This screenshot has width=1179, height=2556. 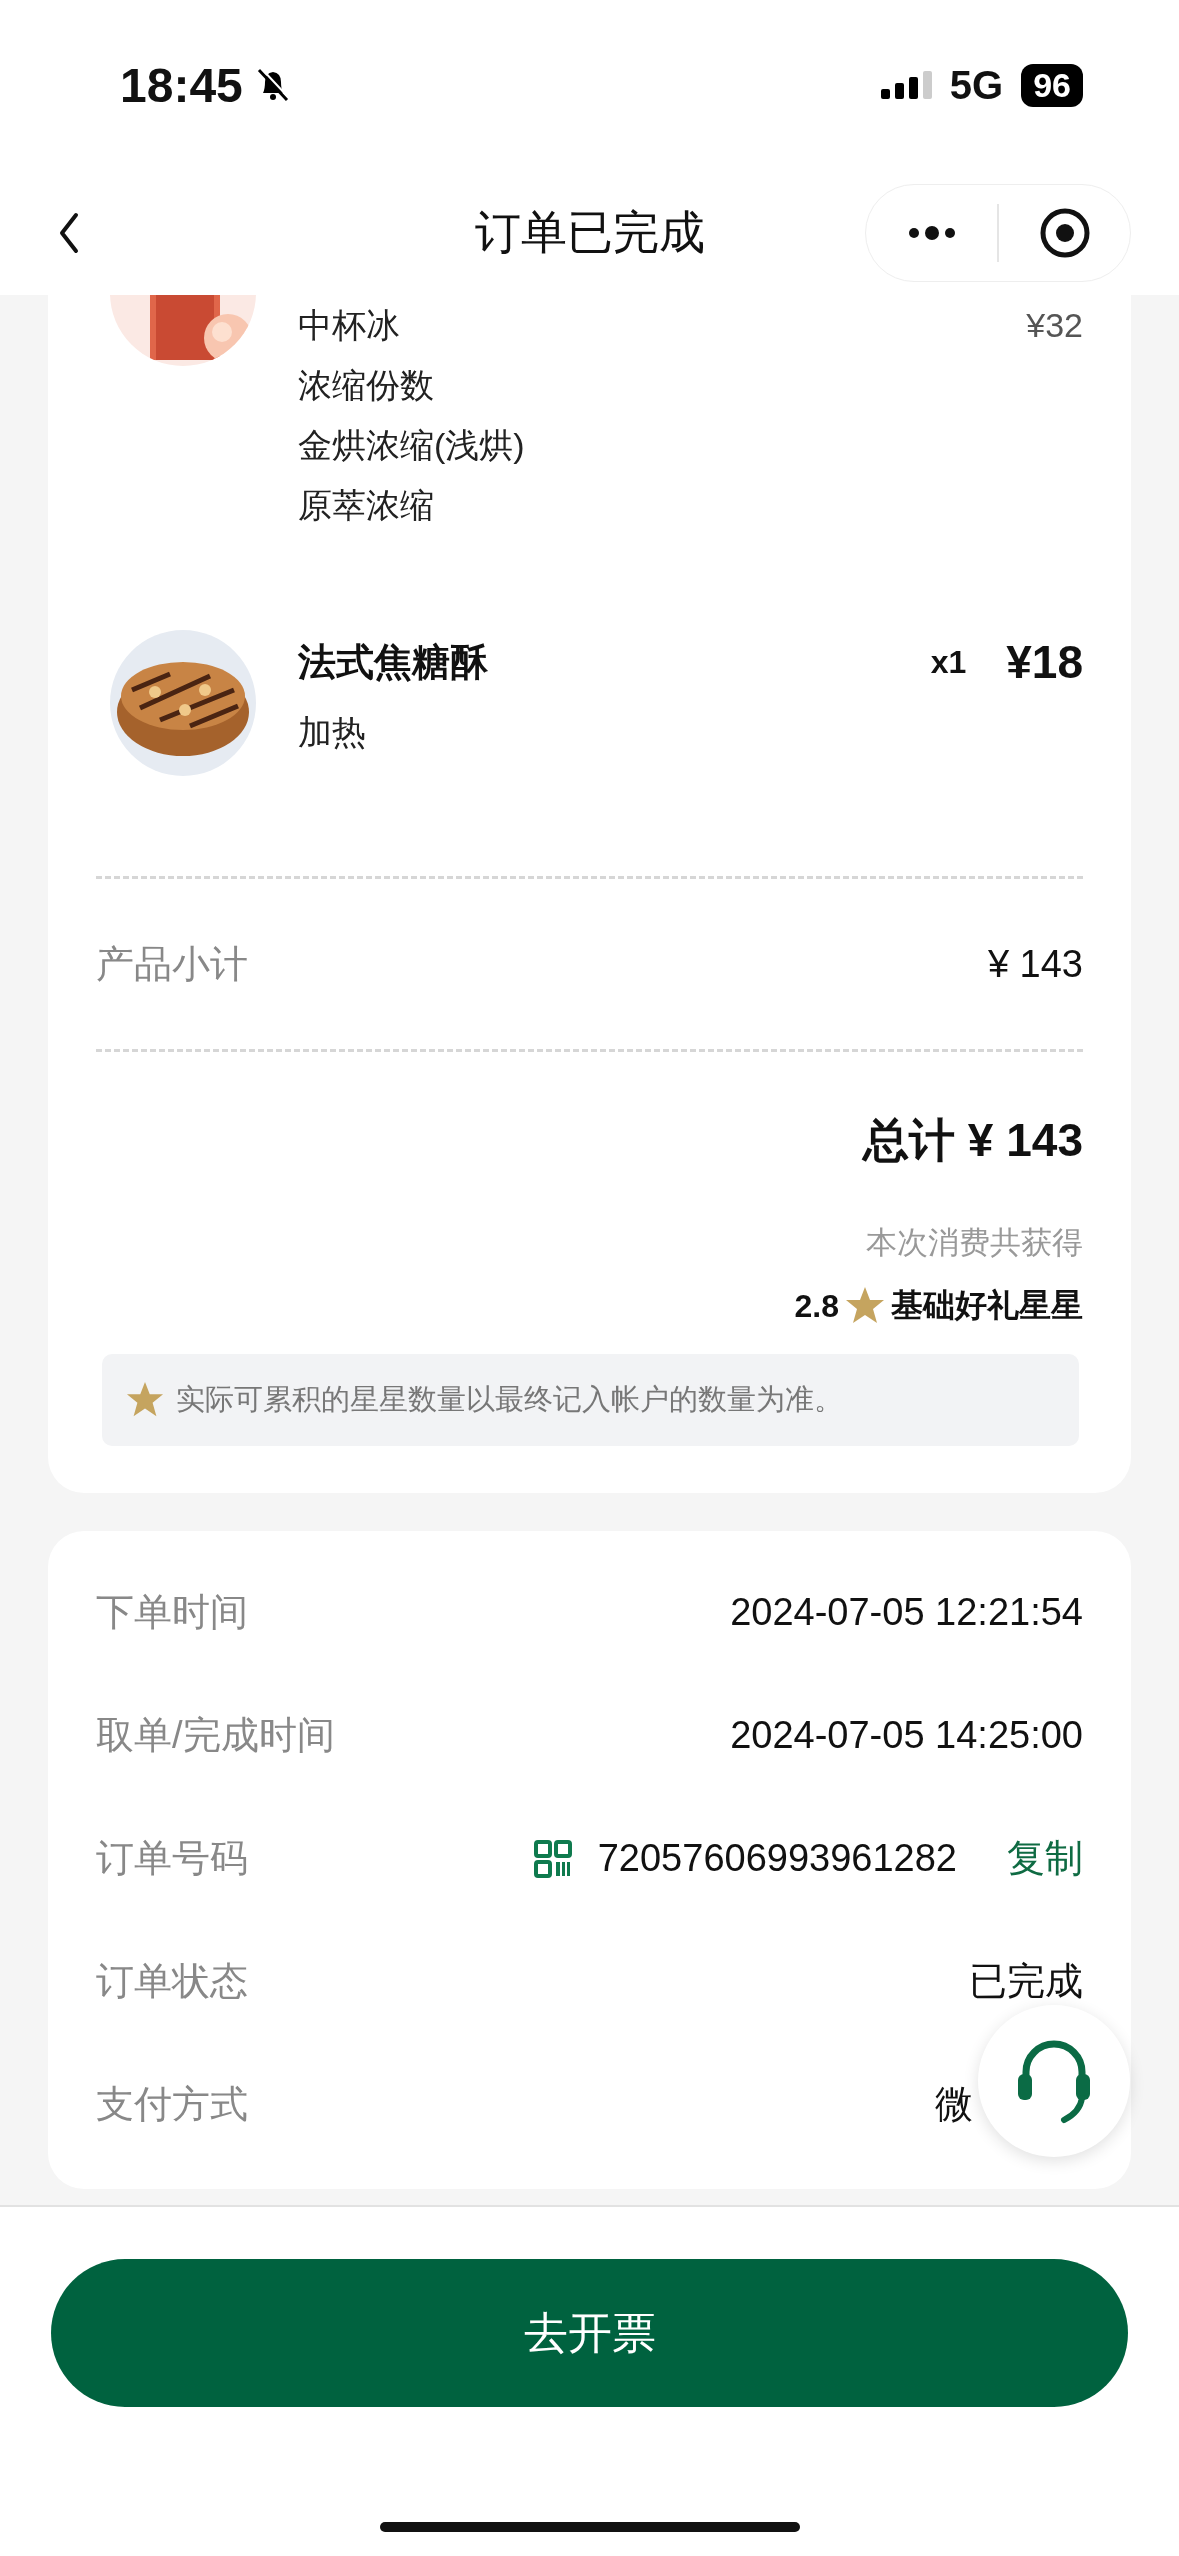 What do you see at coordinates (589, 232) in the screenshot?
I see `page-title: 订单已完成` at bounding box center [589, 232].